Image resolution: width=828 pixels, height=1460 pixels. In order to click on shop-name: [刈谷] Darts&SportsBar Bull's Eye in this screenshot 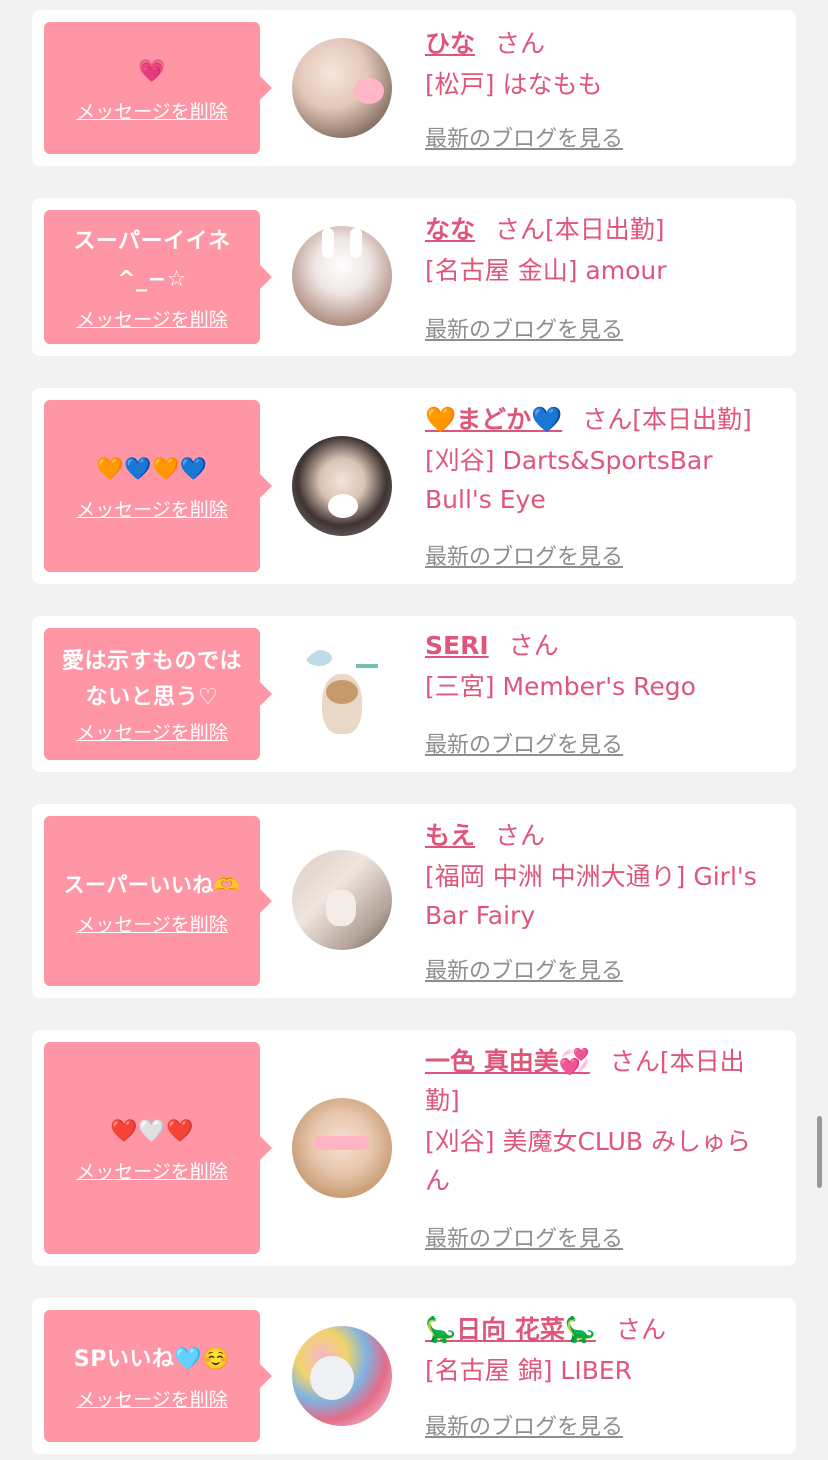, I will do `click(569, 480)`.